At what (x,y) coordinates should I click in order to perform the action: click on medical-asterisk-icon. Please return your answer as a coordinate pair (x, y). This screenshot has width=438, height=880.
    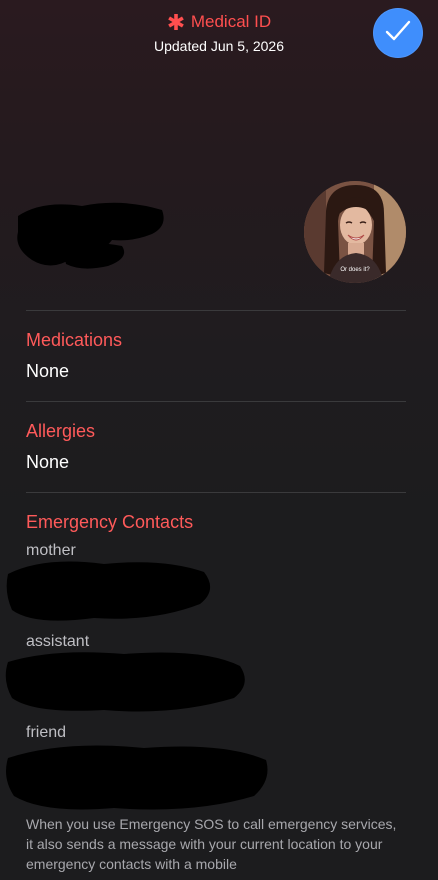
    Looking at the image, I should click on (176, 22).